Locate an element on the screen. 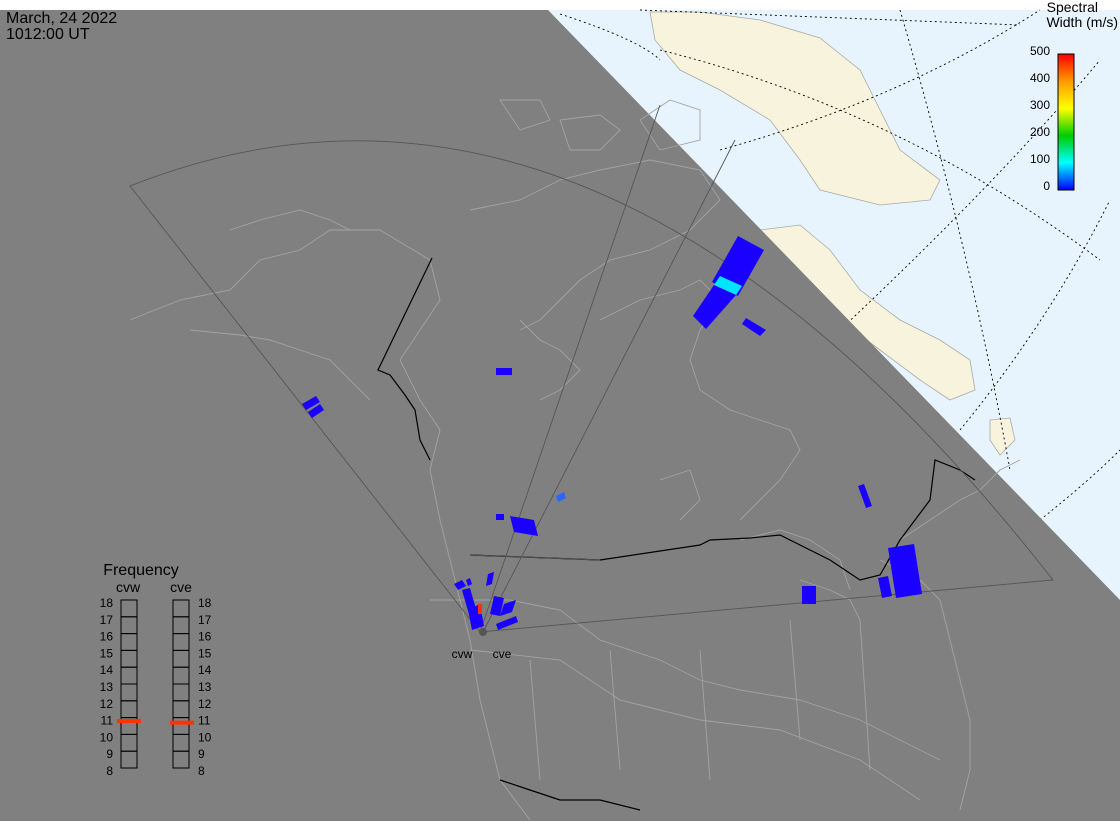 This screenshot has width=1120, height=826. colorbar-tick-label: 300 is located at coordinates (1040, 105).